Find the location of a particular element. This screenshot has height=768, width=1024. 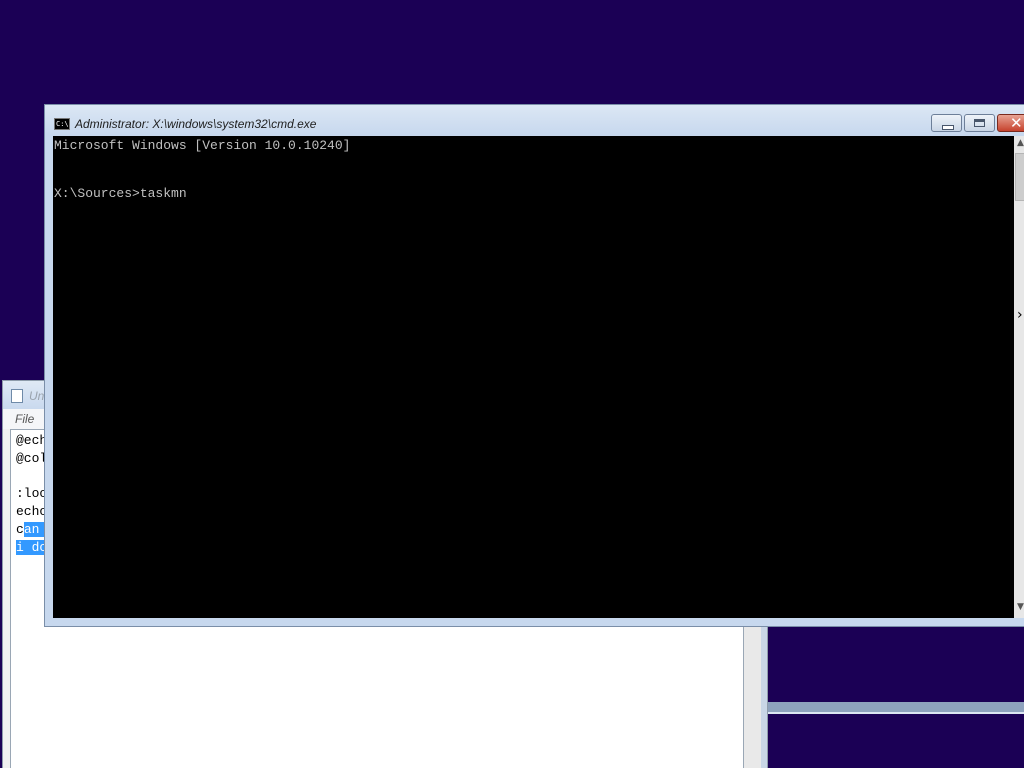

notepad-line: @col is located at coordinates (32, 458).